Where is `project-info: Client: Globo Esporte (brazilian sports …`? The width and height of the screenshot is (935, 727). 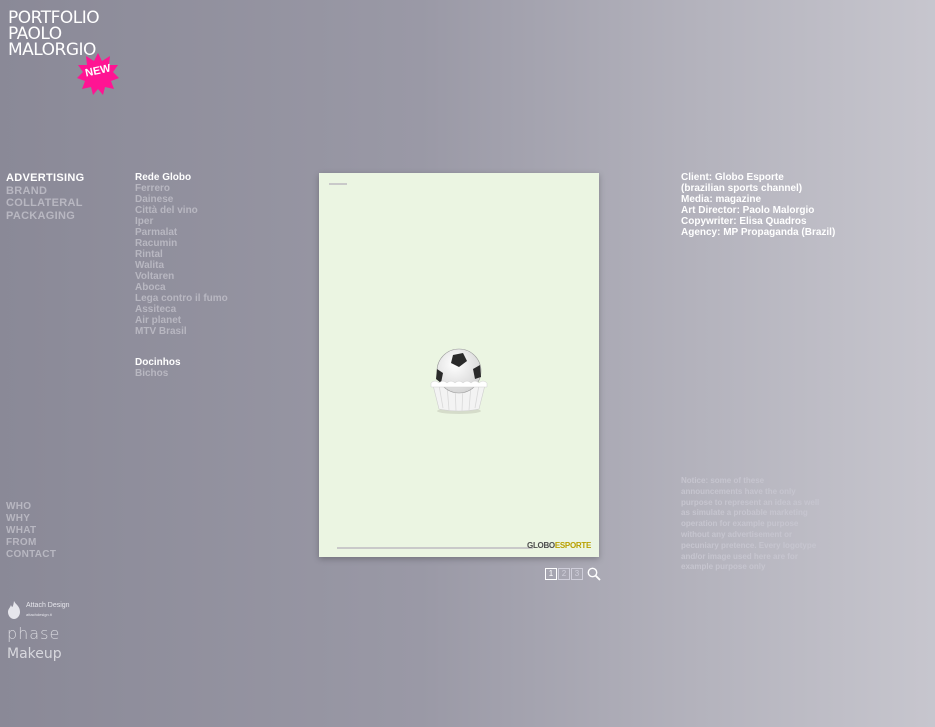 project-info: Client: Globo Esporte (brazilian sports … is located at coordinates (758, 205).